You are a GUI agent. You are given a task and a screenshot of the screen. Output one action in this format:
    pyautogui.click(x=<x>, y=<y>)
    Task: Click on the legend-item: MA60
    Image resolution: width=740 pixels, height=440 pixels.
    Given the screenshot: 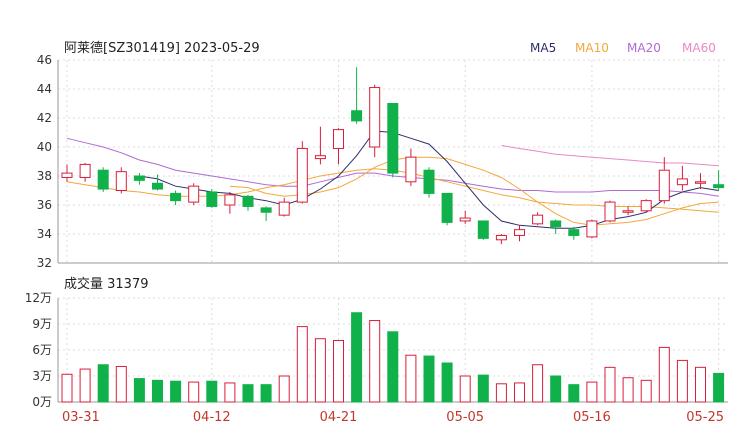 What is the action you would take?
    pyautogui.click(x=699, y=48)
    